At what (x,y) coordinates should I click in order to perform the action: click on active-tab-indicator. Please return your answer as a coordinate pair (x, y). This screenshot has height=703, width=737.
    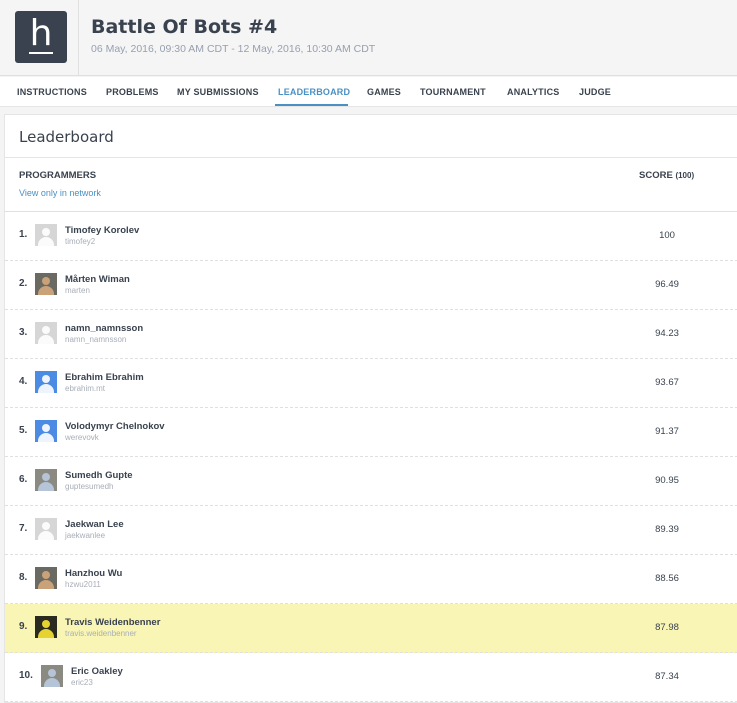
    Looking at the image, I should click on (311, 105).